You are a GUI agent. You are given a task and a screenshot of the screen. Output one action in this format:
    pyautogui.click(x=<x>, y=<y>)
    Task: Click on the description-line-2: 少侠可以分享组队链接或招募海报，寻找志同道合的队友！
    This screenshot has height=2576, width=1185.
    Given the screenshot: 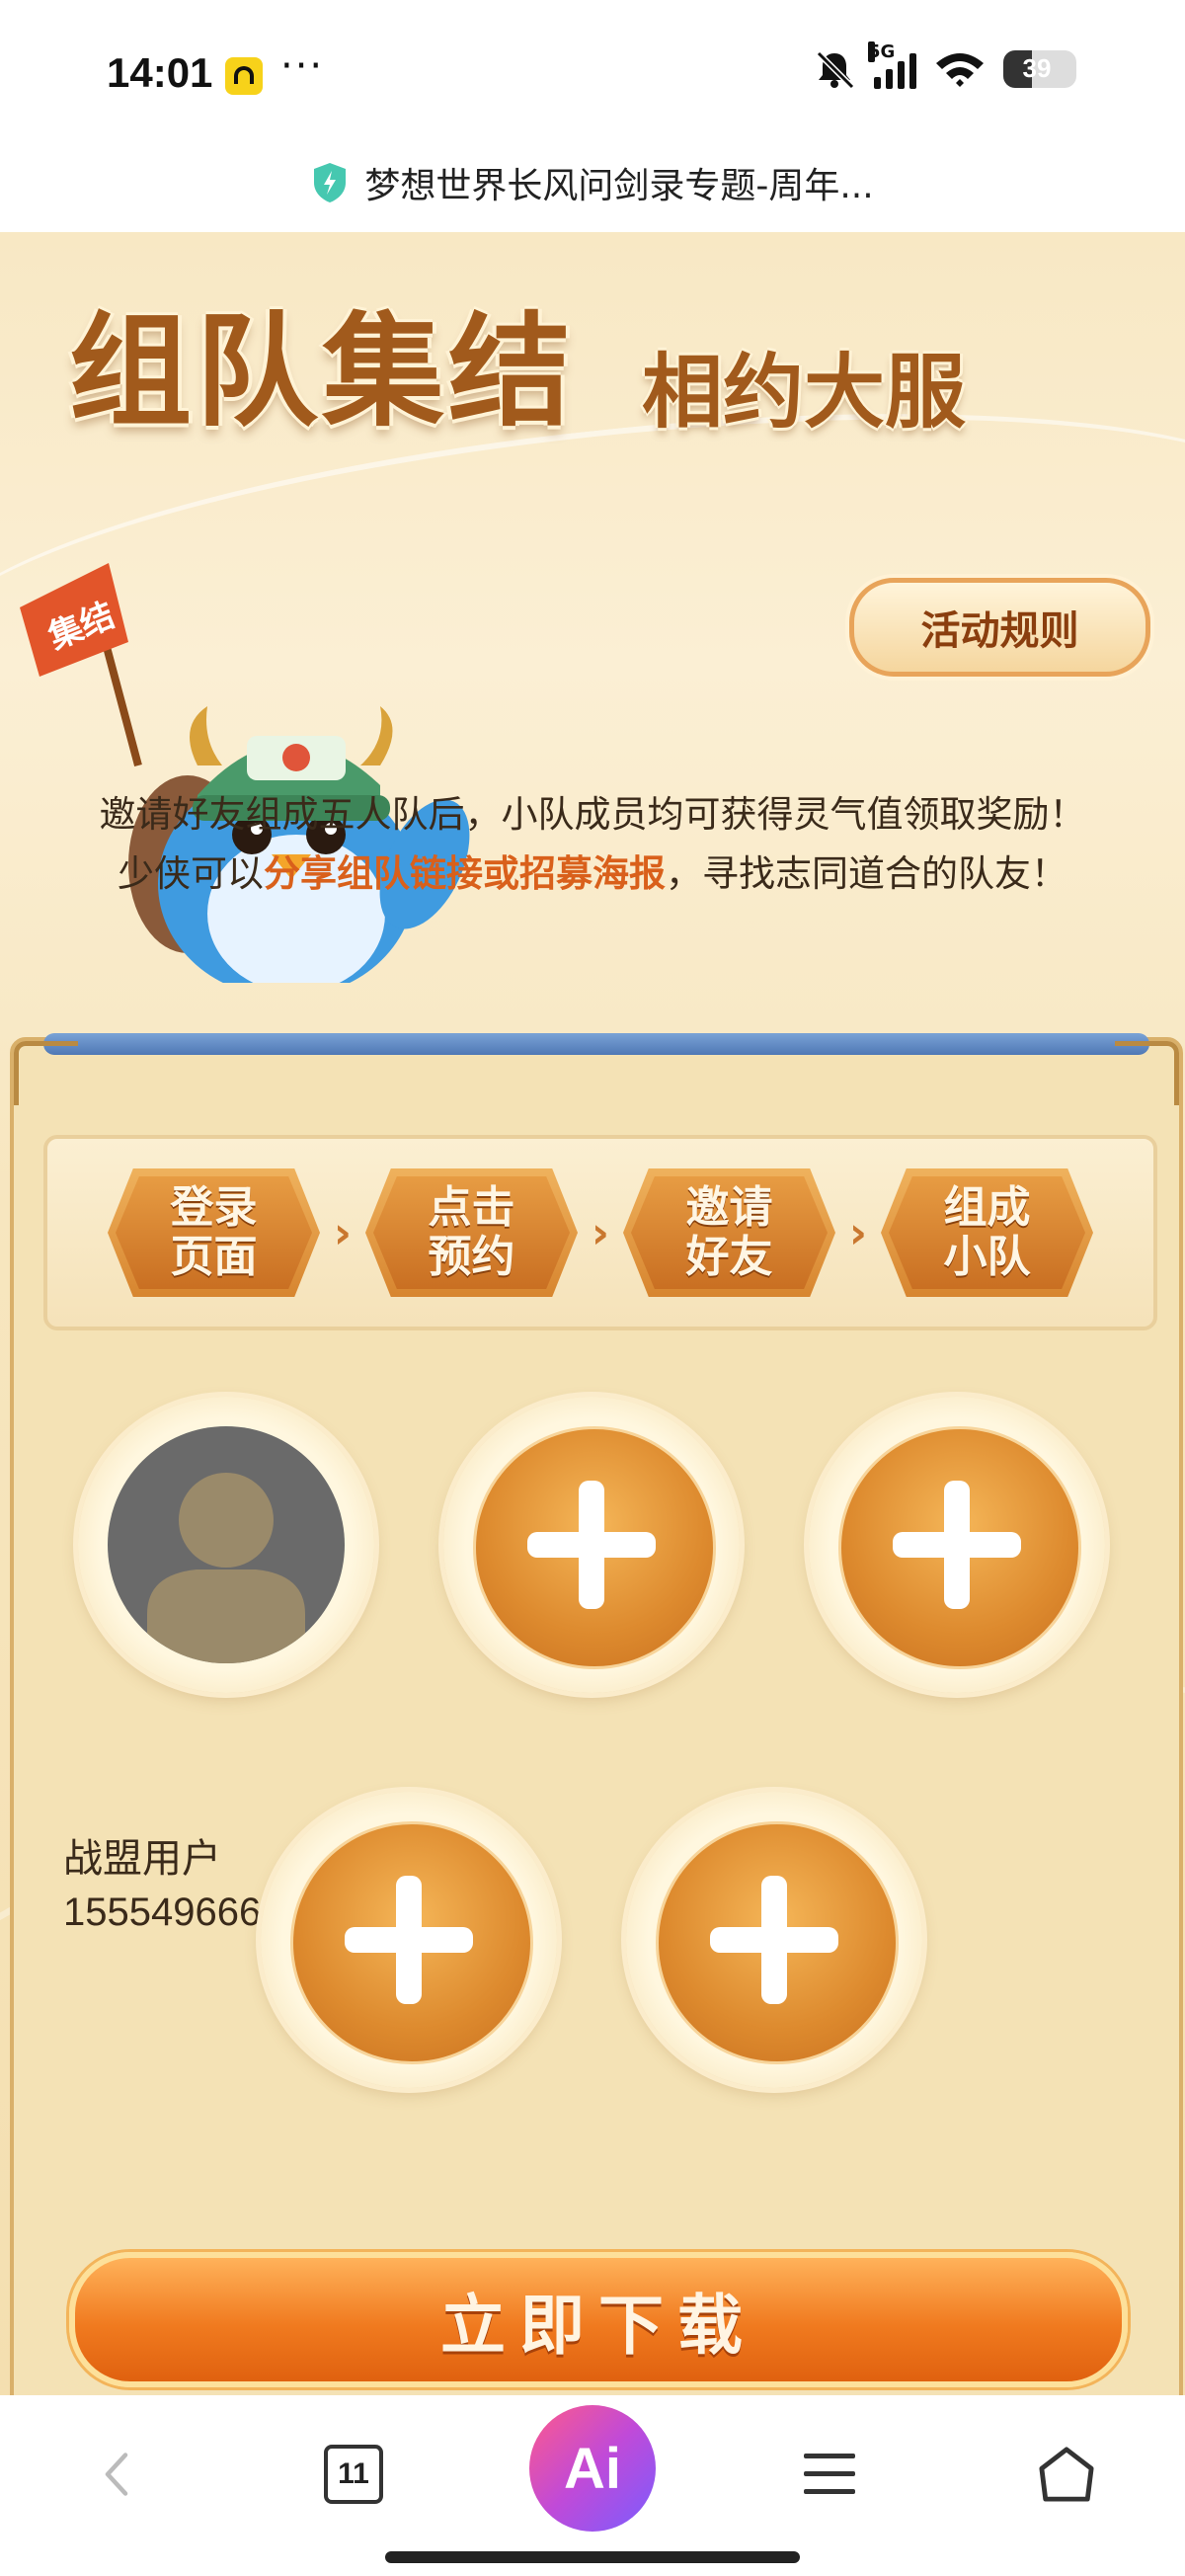 What is the action you would take?
    pyautogui.click(x=592, y=874)
    